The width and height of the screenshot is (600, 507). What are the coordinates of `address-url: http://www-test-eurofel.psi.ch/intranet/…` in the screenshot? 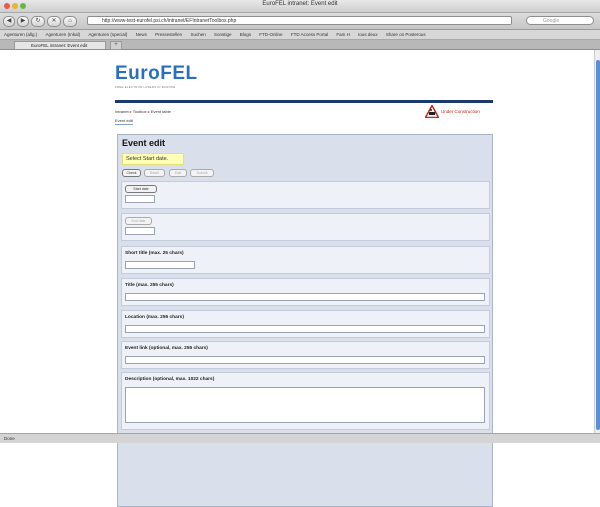 It's located at (169, 21).